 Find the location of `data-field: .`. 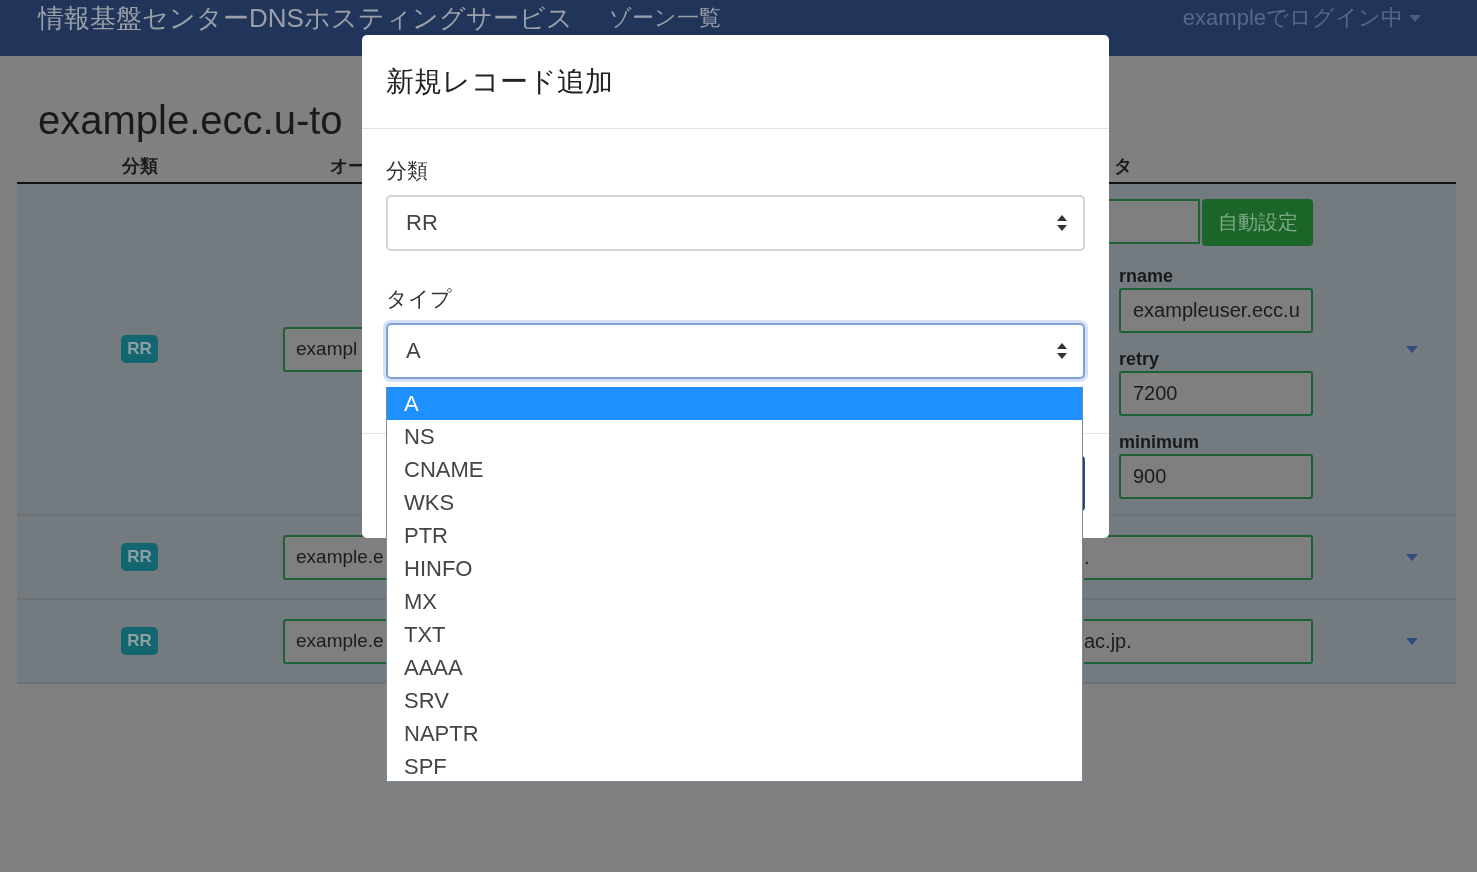

data-field: . is located at coordinates (1198, 557).